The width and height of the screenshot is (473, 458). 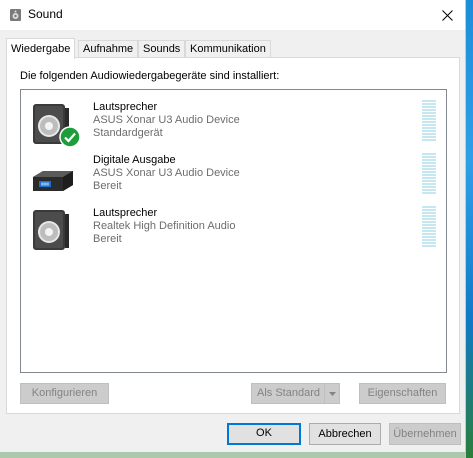 I want to click on set-default-button: Als Standard, so click(x=295, y=393).